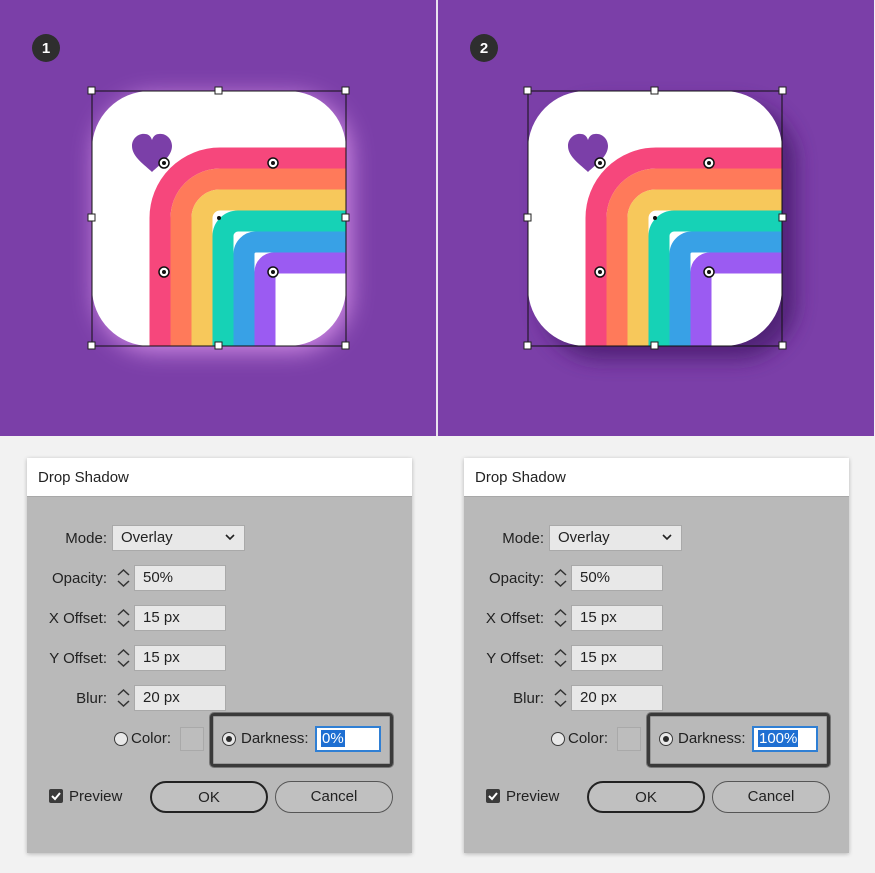 The height and width of the screenshot is (873, 875). I want to click on darkness-input: 100%, so click(785, 739).